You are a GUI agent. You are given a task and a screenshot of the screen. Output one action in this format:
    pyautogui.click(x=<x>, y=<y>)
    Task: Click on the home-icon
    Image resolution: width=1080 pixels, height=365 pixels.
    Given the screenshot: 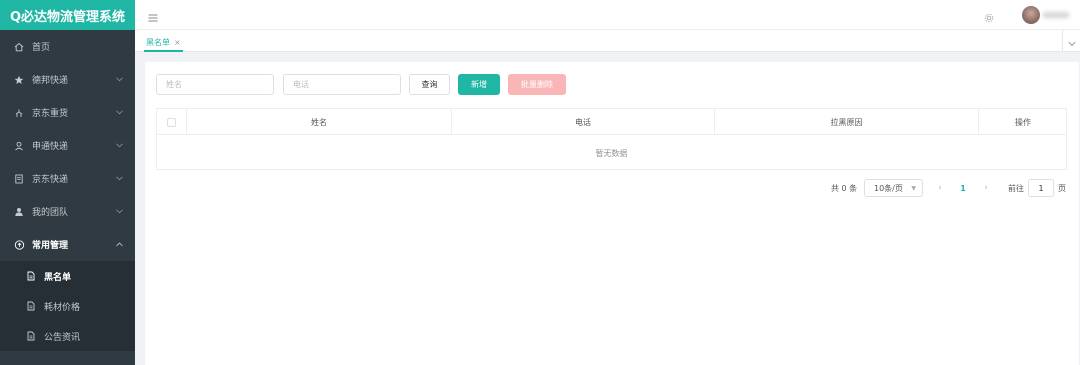 What is the action you would take?
    pyautogui.click(x=19, y=47)
    